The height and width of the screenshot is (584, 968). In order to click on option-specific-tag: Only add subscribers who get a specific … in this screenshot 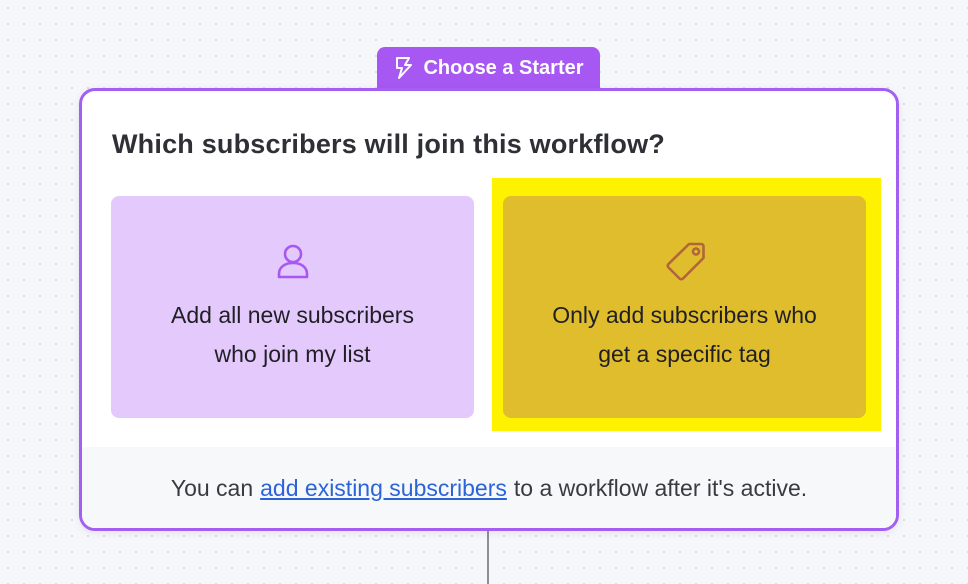, I will do `click(684, 307)`.